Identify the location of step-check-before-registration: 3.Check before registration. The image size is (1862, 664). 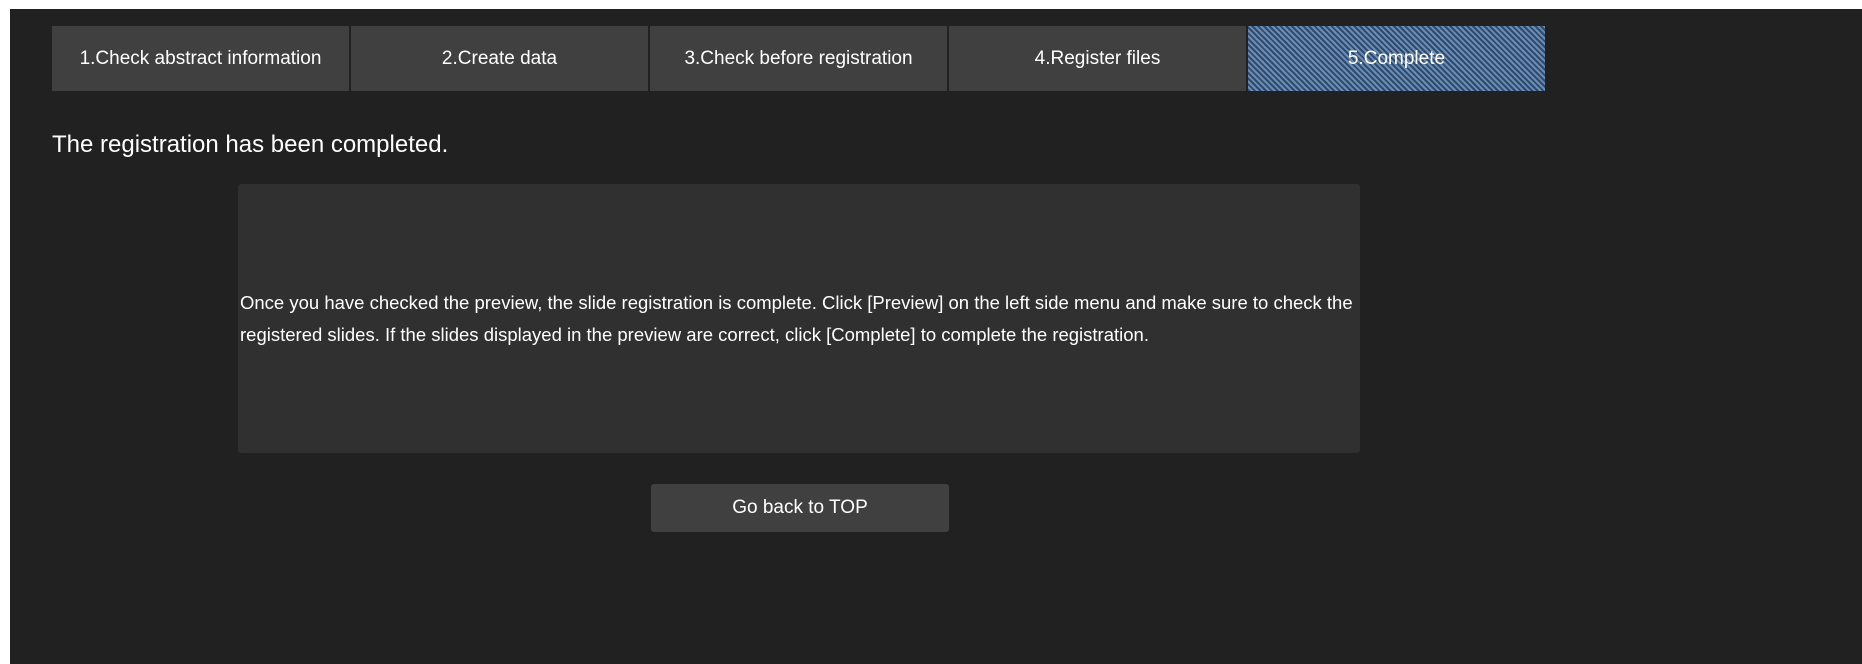
(798, 58).